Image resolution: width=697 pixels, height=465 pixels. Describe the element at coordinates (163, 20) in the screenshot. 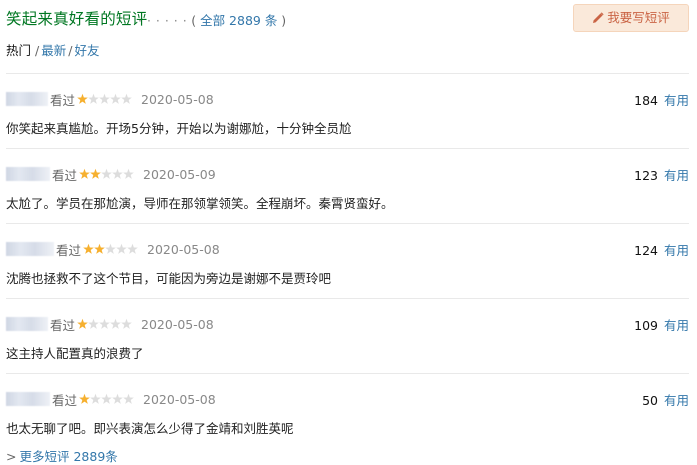

I see `title-dots: · · · · · ·` at that location.